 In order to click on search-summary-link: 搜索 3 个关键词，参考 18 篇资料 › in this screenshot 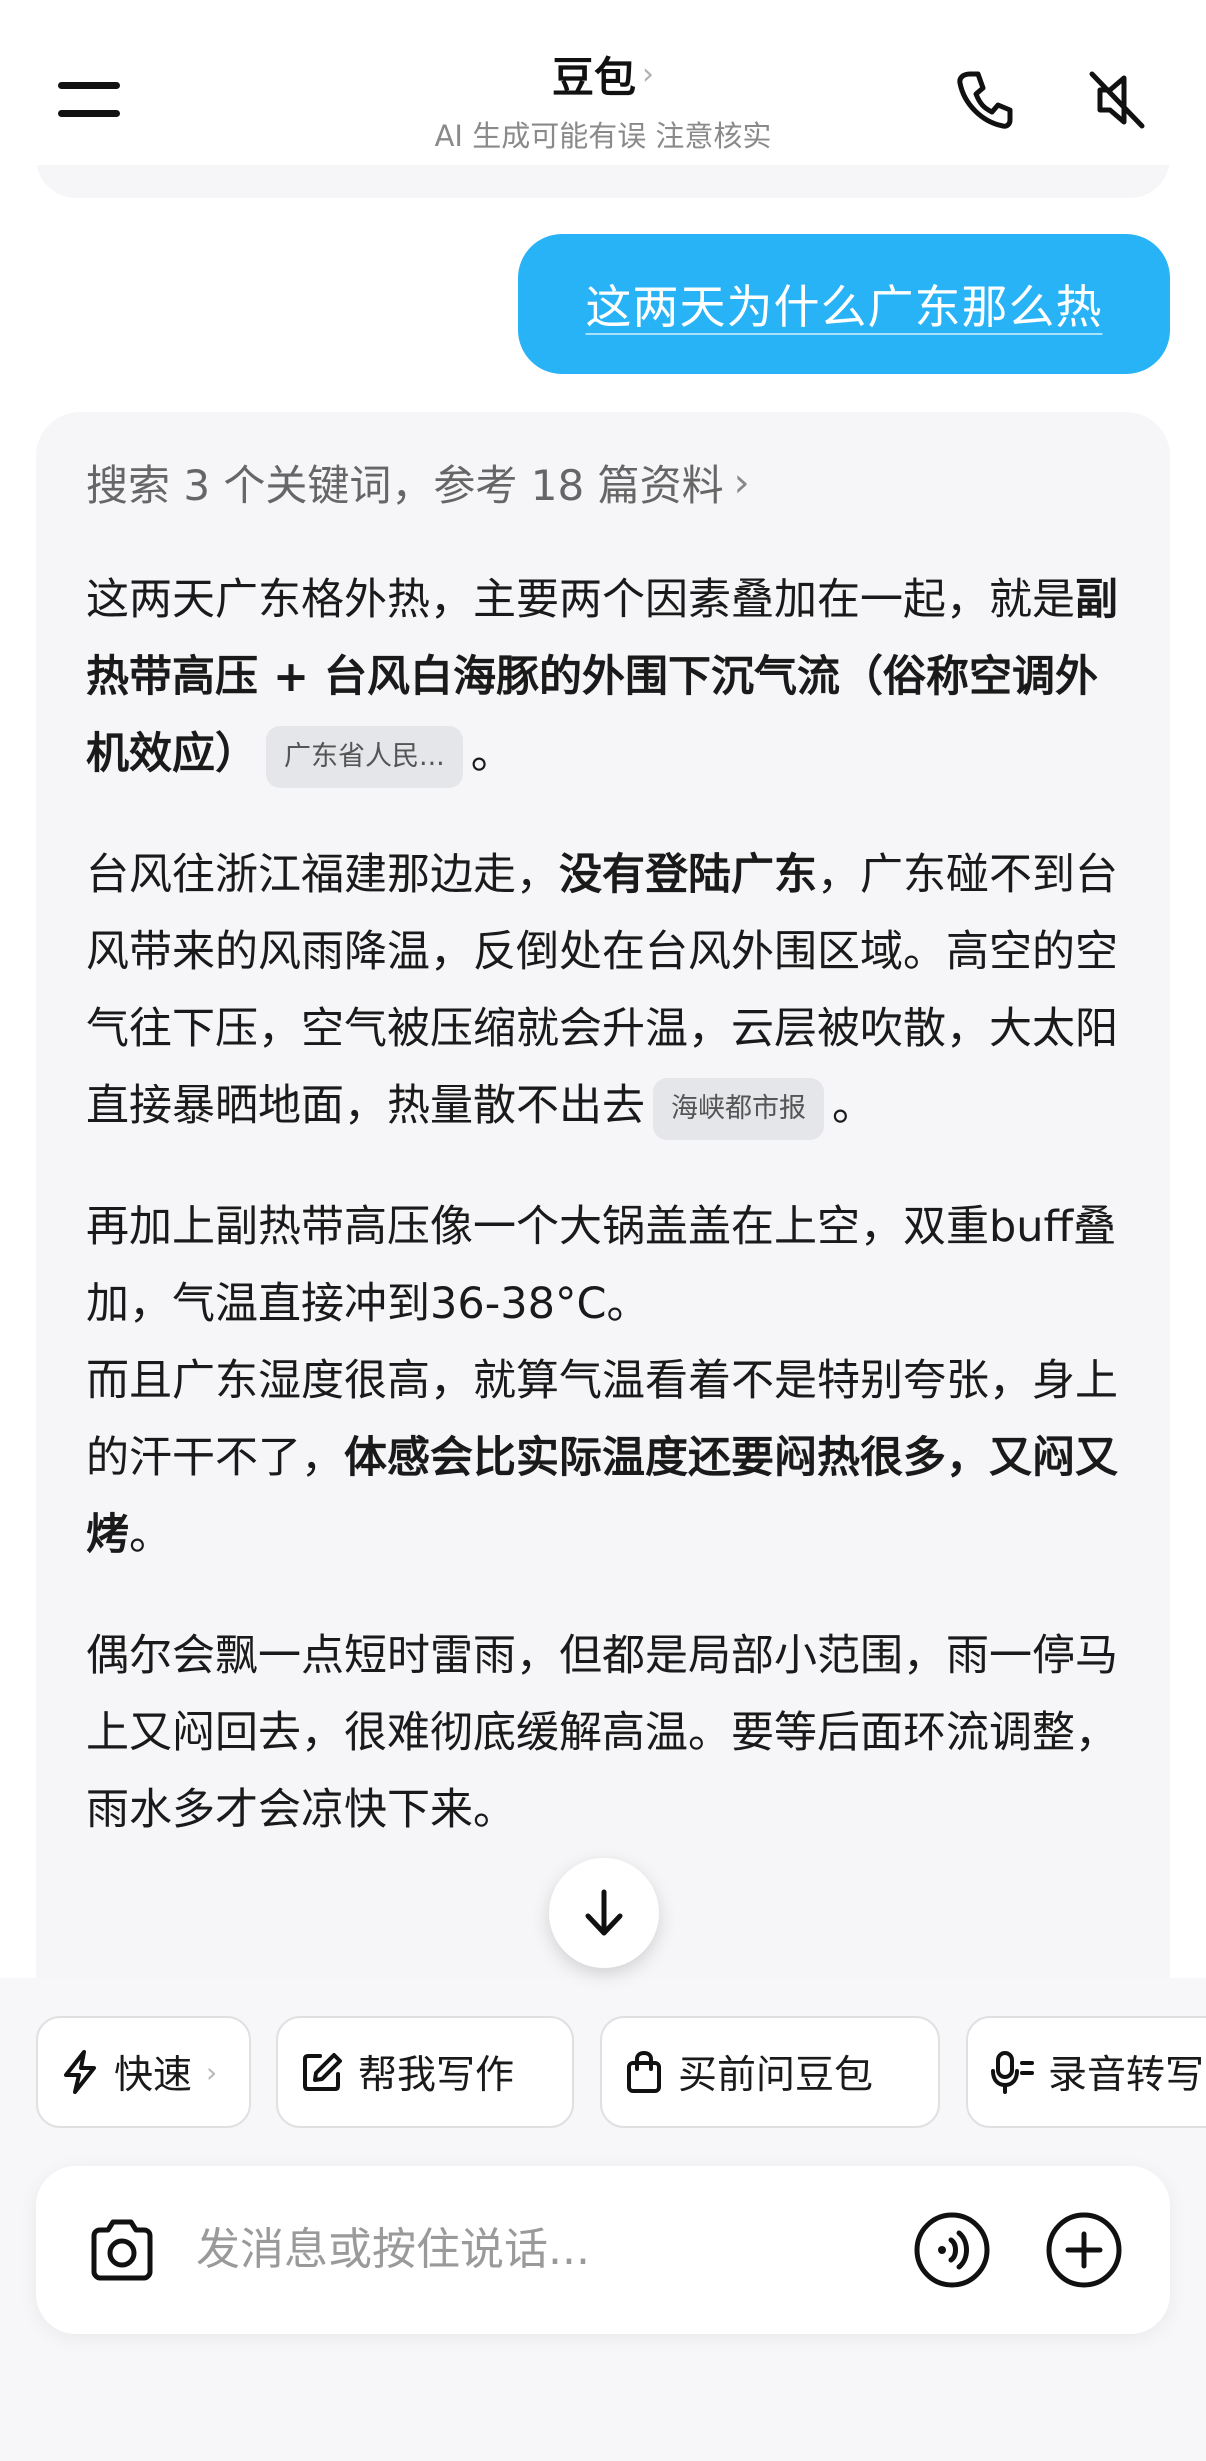, I will do `click(418, 482)`.